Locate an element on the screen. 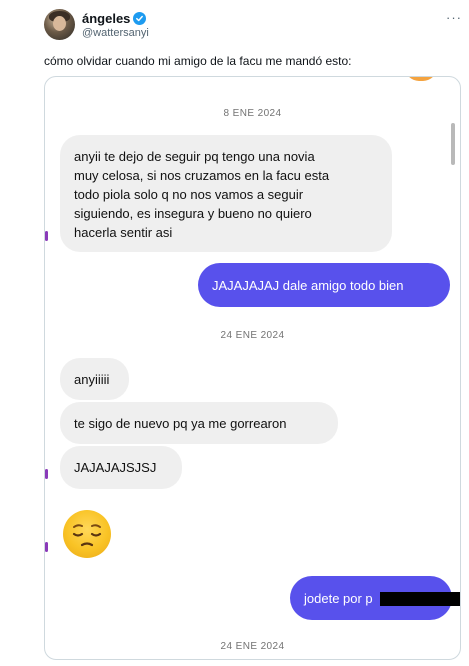  message-line: todo piola solo q no nos vamos a seguir is located at coordinates (189, 194).